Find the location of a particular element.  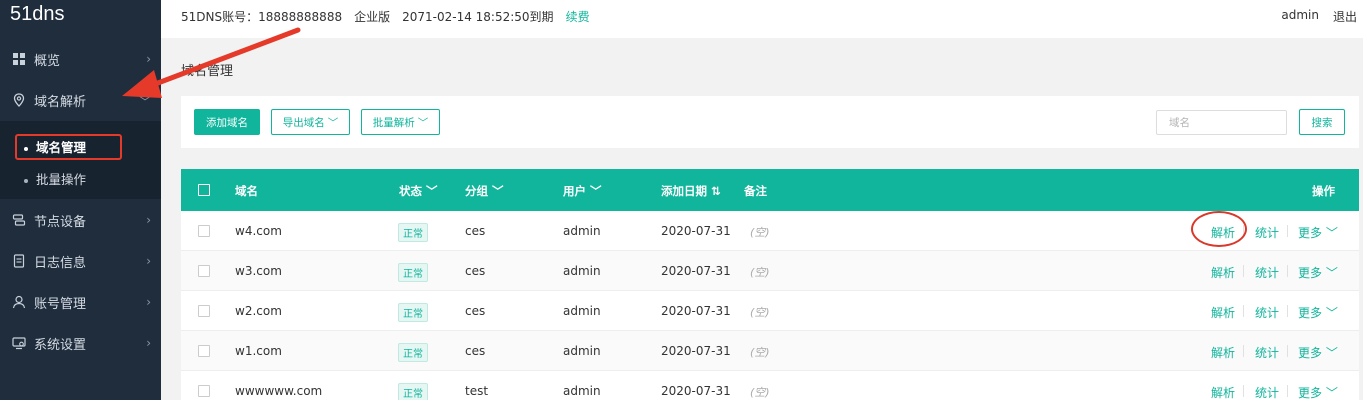

toolbar: 添加域名 导出域名 ﹀ 批量解析 ﹀ 搜索 is located at coordinates (770, 122).